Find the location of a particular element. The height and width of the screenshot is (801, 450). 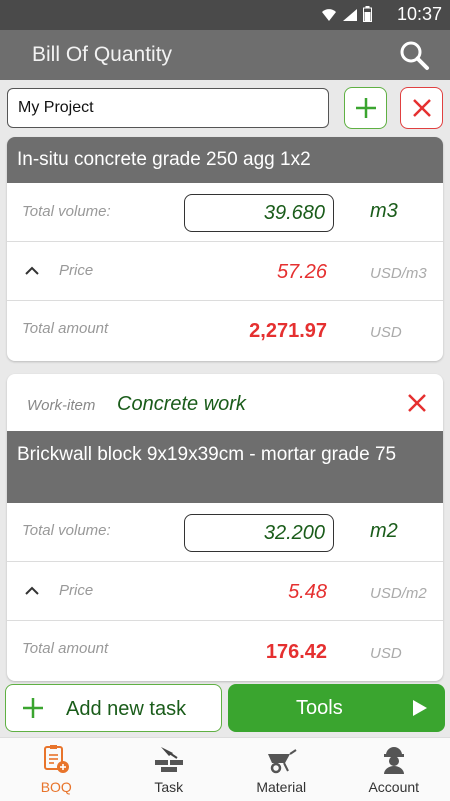

app-bar: Bill Of Quantity is located at coordinates (225, 55).